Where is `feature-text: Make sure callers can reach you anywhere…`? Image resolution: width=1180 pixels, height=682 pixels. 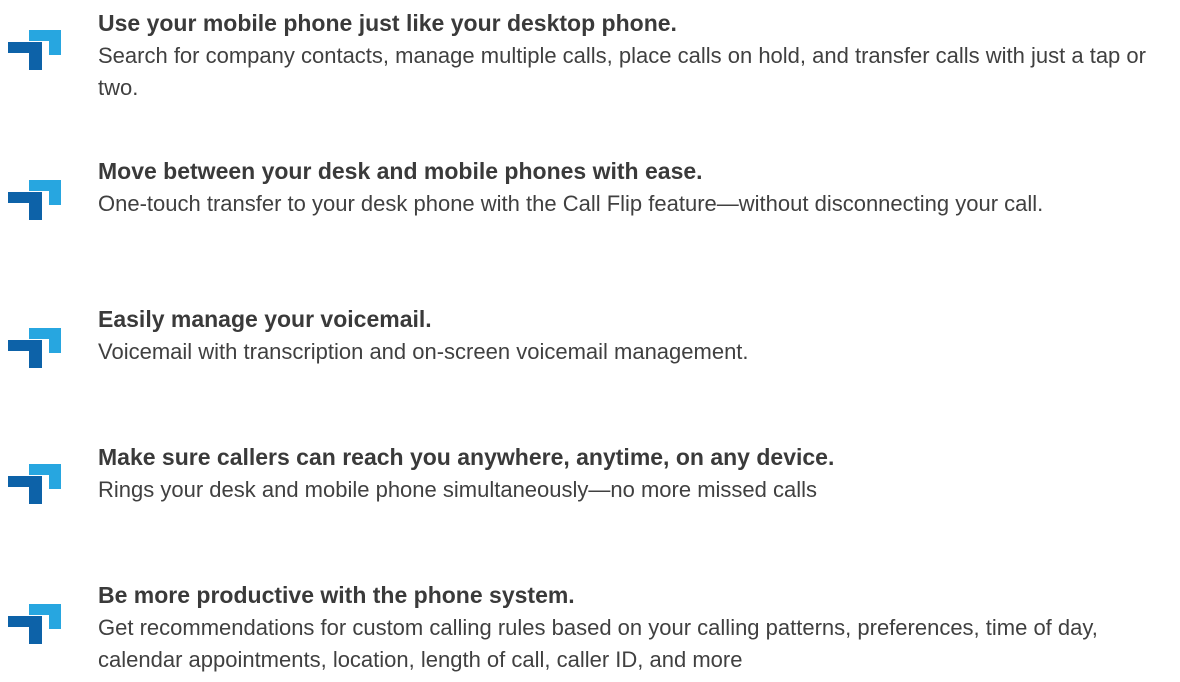
feature-text: Make sure callers can reach you anywhere… is located at coordinates (628, 474).